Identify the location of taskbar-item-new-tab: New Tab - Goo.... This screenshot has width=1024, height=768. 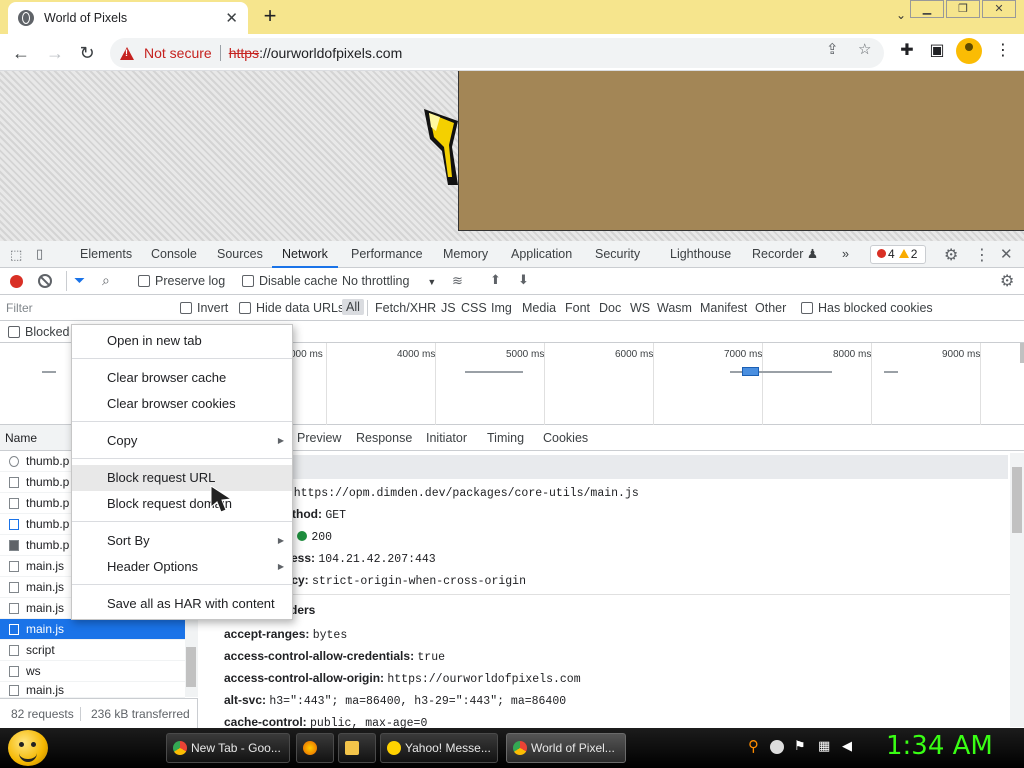
(228, 748).